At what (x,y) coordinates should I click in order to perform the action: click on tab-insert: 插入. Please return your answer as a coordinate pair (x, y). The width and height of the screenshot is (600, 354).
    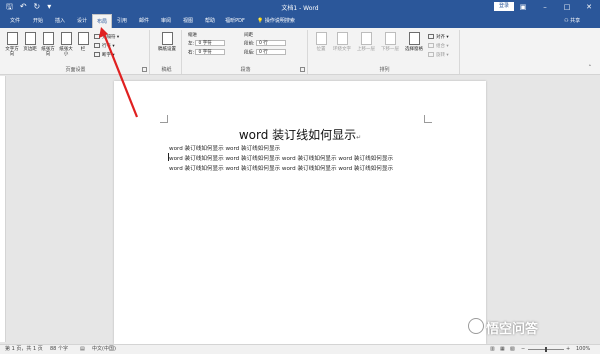
    Looking at the image, I should click on (60, 21).